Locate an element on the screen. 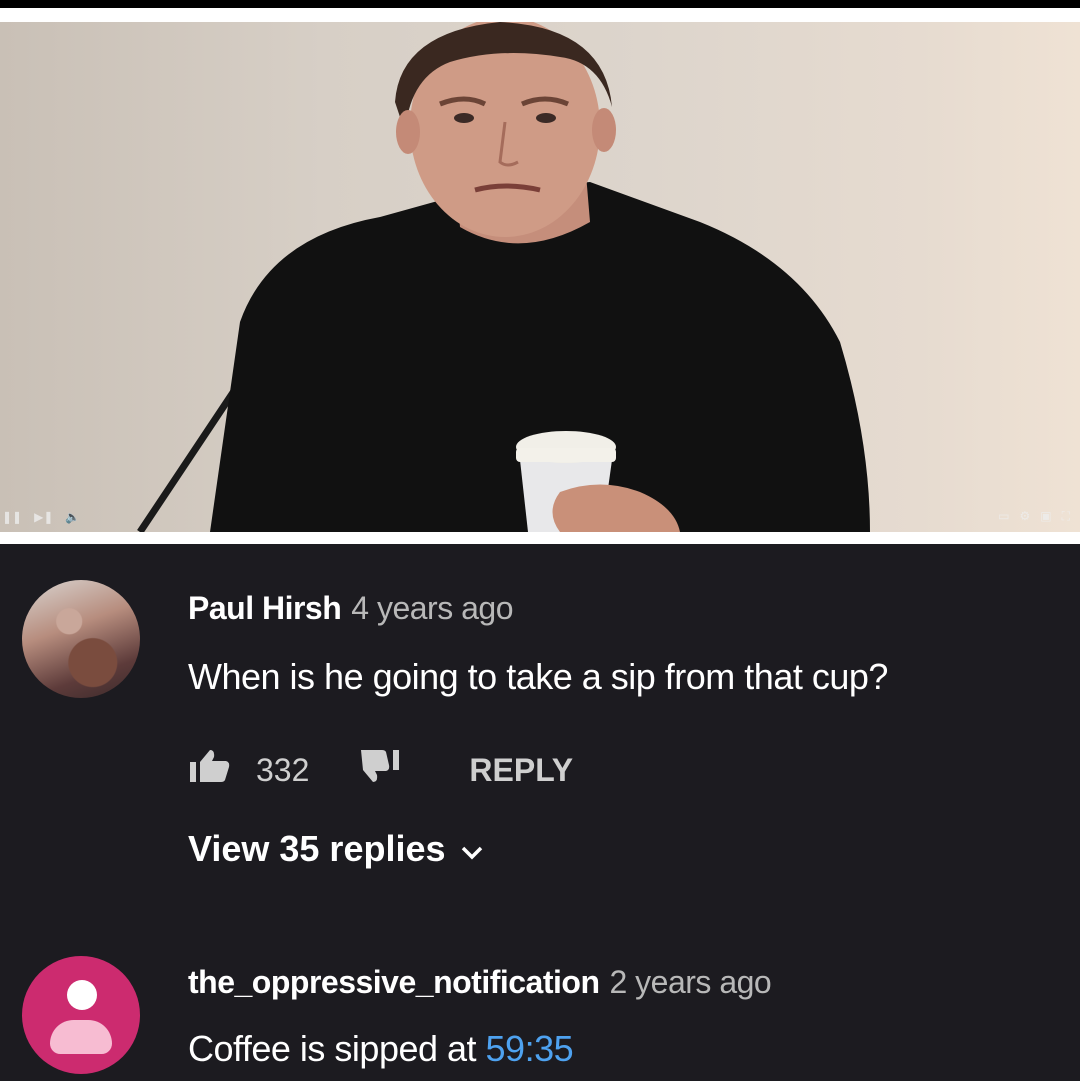  person-icon is located at coordinates (82, 995).